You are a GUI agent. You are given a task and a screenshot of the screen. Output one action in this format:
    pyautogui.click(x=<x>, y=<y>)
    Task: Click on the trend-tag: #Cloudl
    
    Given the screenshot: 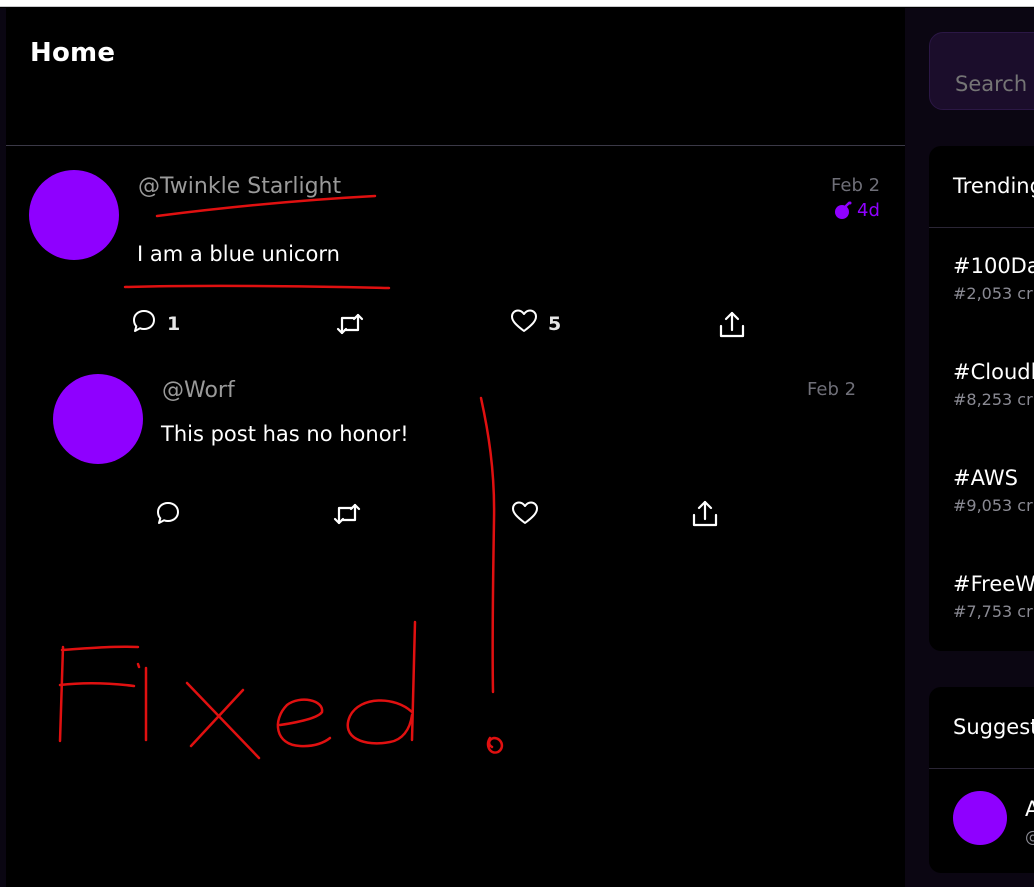 What is the action you would take?
    pyautogui.click(x=993, y=372)
    